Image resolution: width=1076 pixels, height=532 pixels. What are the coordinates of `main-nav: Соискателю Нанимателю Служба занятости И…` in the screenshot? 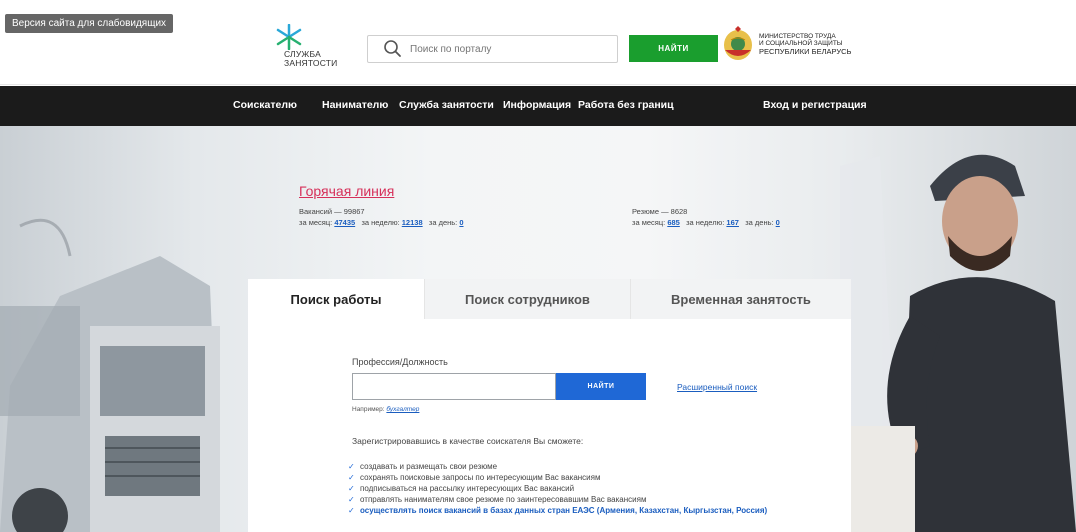 It's located at (538, 106).